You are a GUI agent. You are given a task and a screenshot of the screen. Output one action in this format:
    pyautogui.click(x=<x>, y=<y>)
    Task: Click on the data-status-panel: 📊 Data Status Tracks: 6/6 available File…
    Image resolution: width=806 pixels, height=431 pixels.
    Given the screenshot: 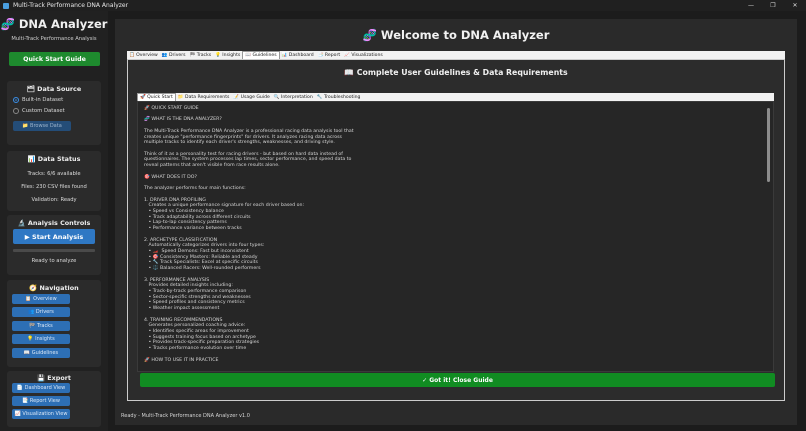 What is the action you would take?
    pyautogui.click(x=54, y=181)
    